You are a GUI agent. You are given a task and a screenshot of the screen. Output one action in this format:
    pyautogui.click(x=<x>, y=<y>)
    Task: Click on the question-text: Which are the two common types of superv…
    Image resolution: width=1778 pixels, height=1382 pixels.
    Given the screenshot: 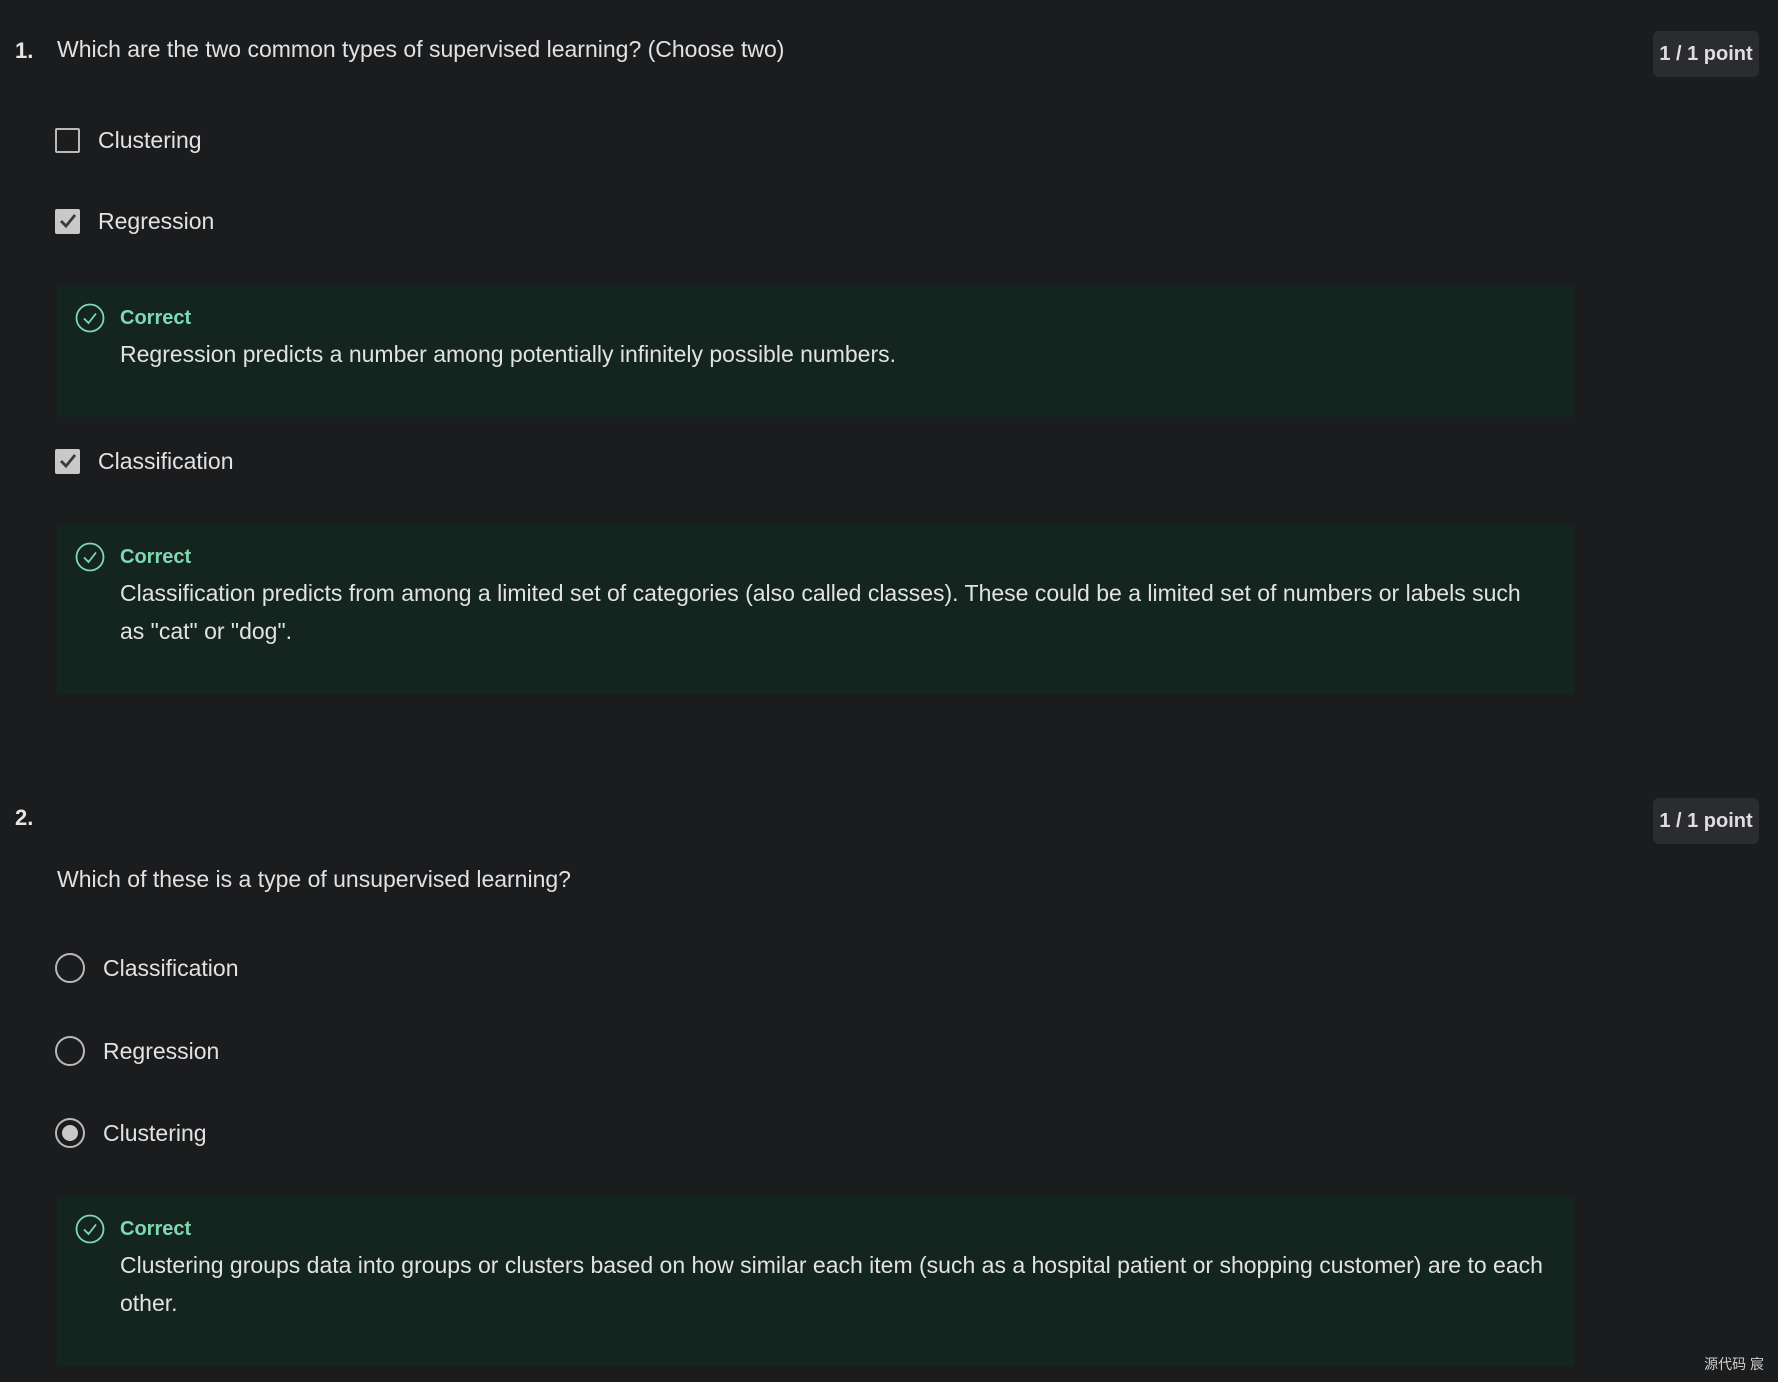 What is the action you would take?
    pyautogui.click(x=421, y=49)
    